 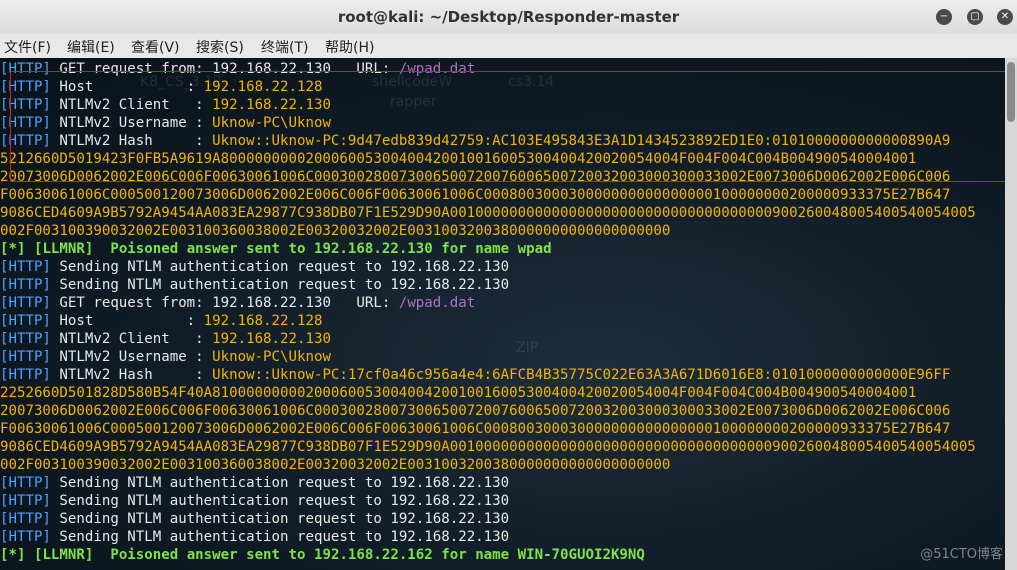 I want to click on menu-help: 帮助(H), so click(x=349, y=47).